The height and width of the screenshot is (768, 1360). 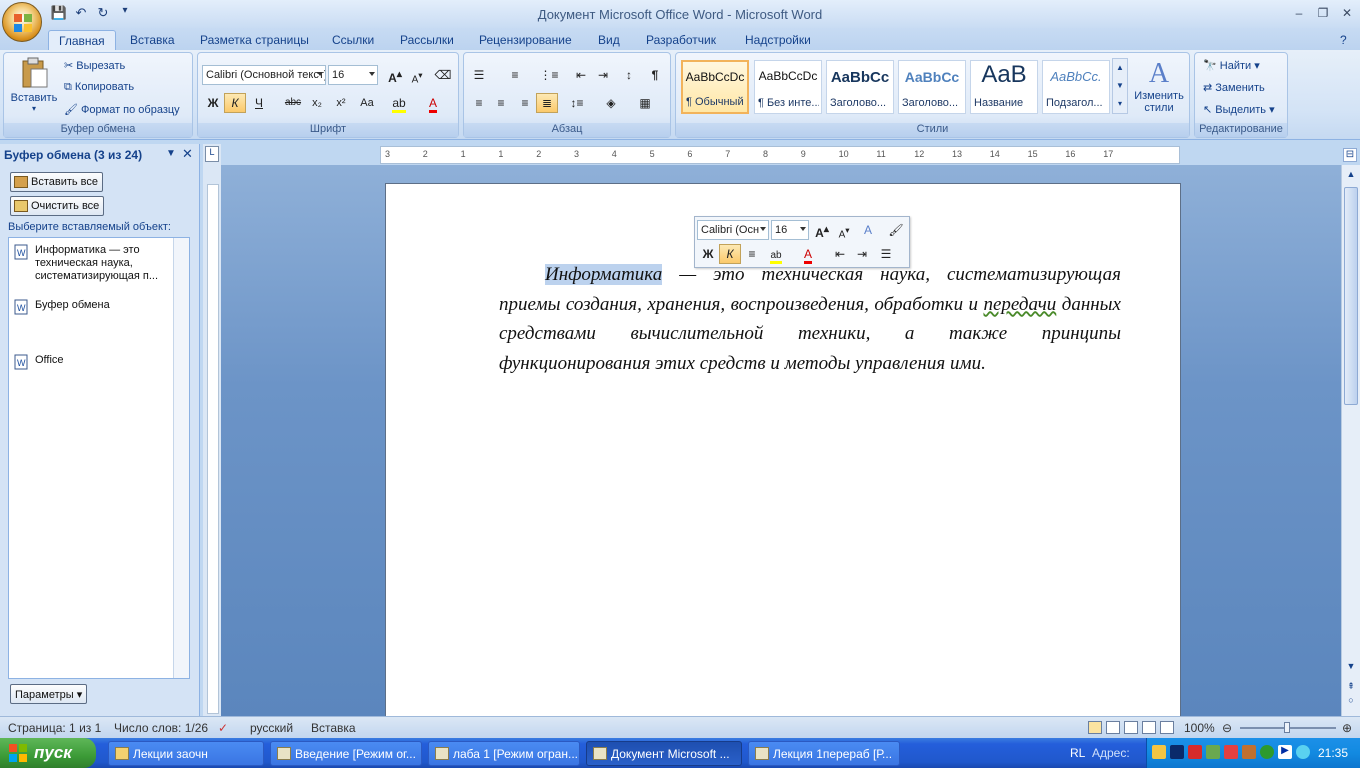 I want to click on shading-icon: ◈, so click(x=611, y=103).